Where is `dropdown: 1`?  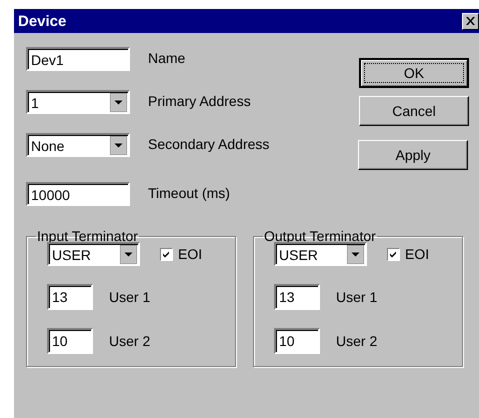 dropdown: 1 is located at coordinates (78, 102).